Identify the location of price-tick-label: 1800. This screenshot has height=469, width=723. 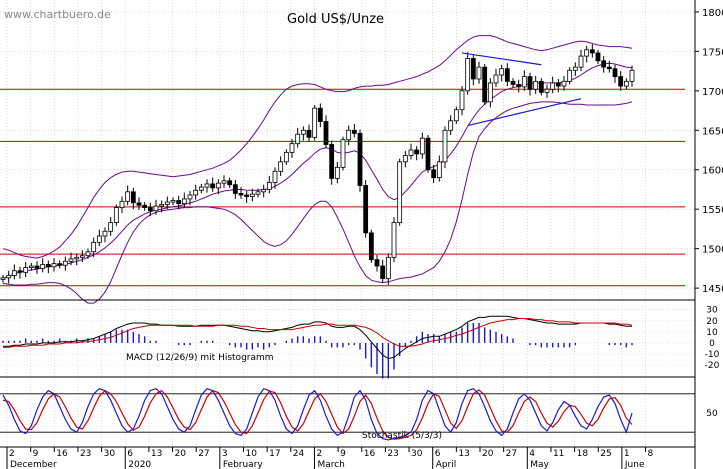
(712, 13).